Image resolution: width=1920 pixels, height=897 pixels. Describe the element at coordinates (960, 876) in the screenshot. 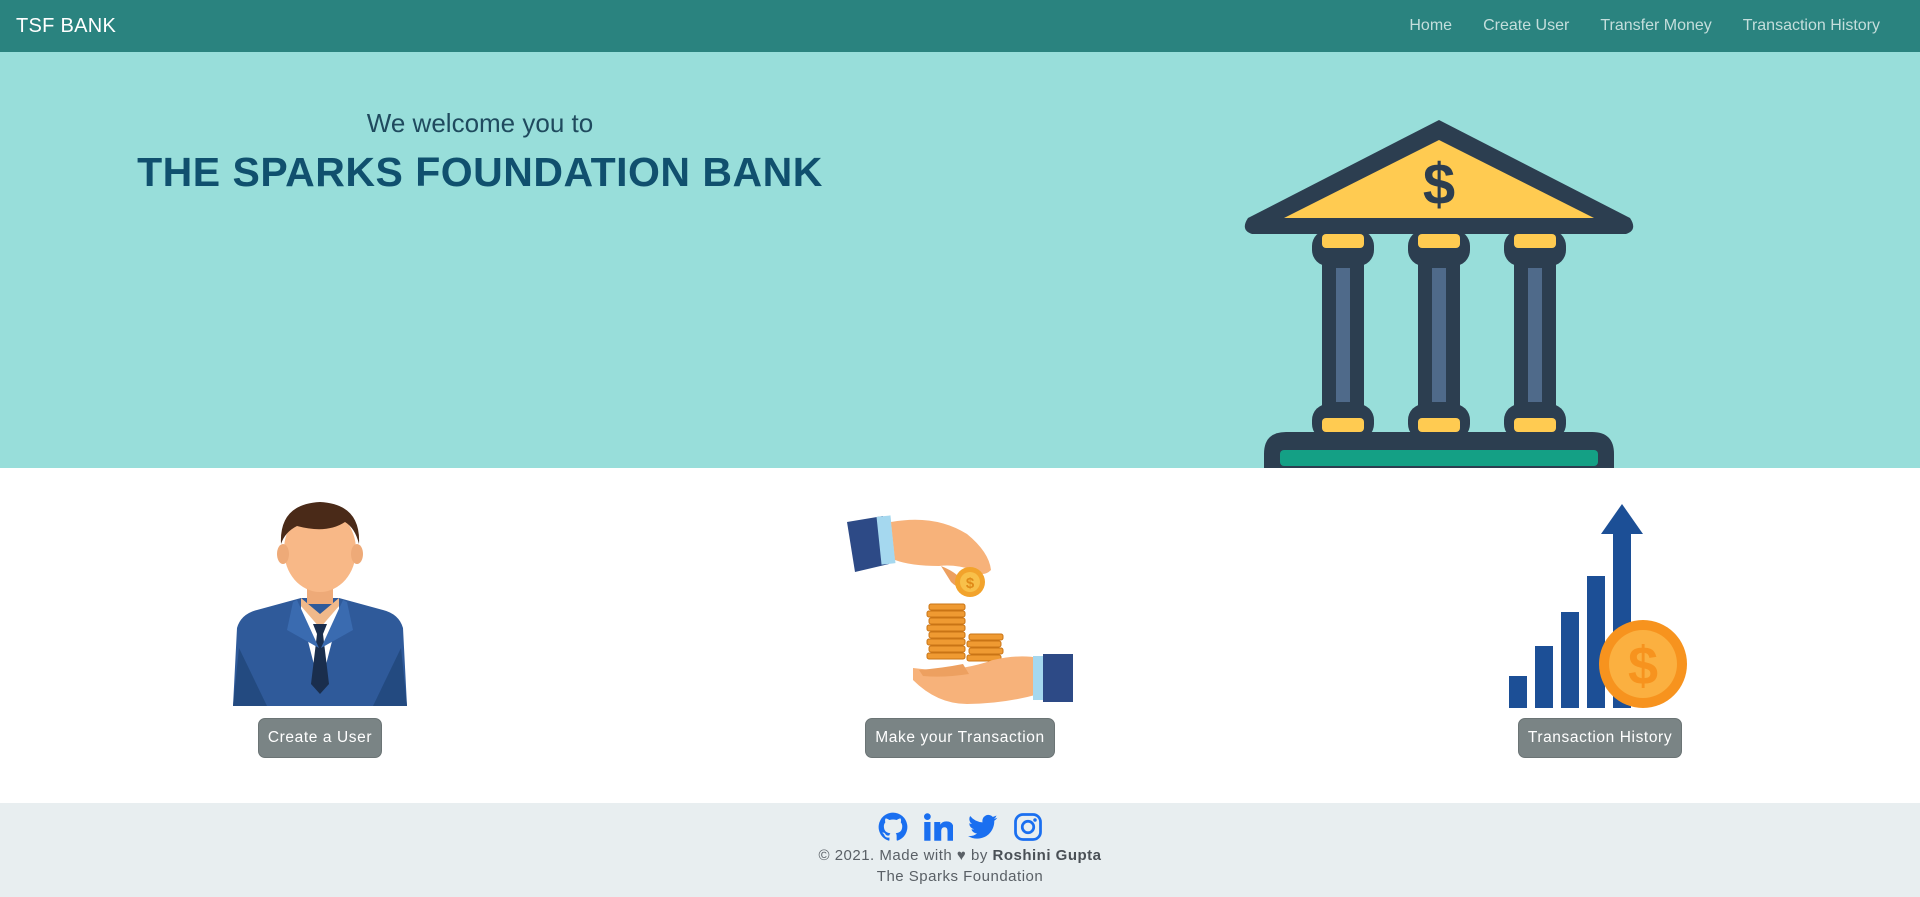

I see `organization-name: The Sparks Foundation` at that location.